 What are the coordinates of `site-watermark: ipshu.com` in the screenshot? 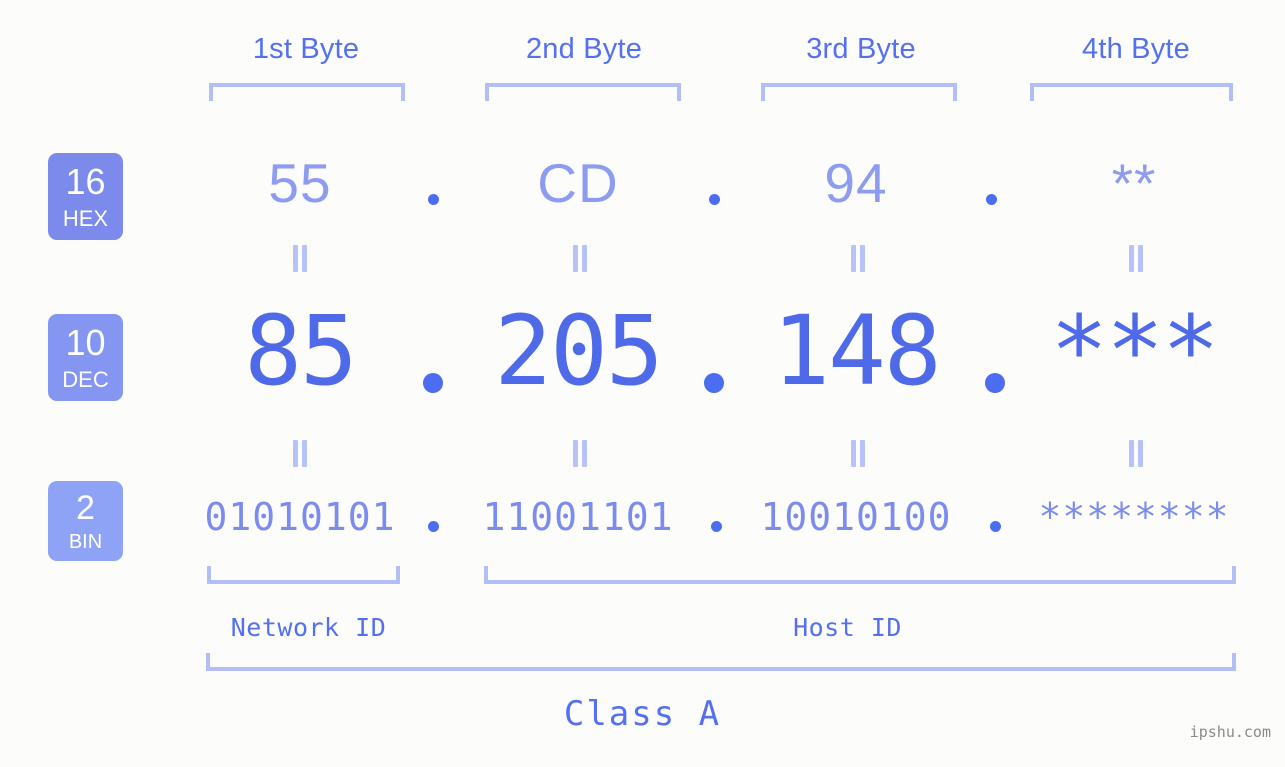 It's located at (1230, 732).